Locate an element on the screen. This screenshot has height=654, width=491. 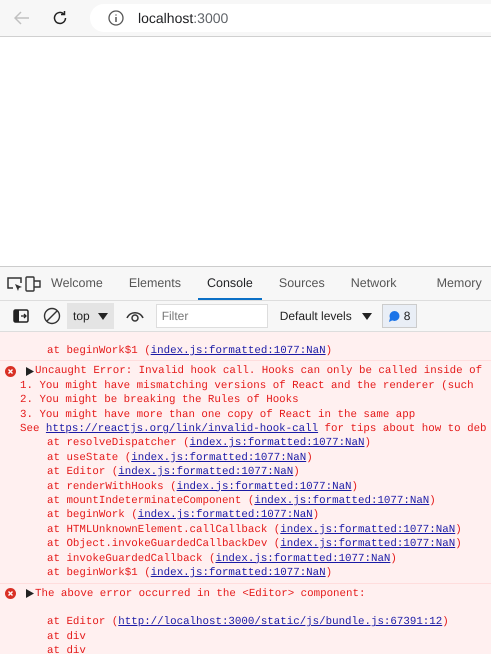
log-levels-dropdown: Default levels is located at coordinates (326, 316).